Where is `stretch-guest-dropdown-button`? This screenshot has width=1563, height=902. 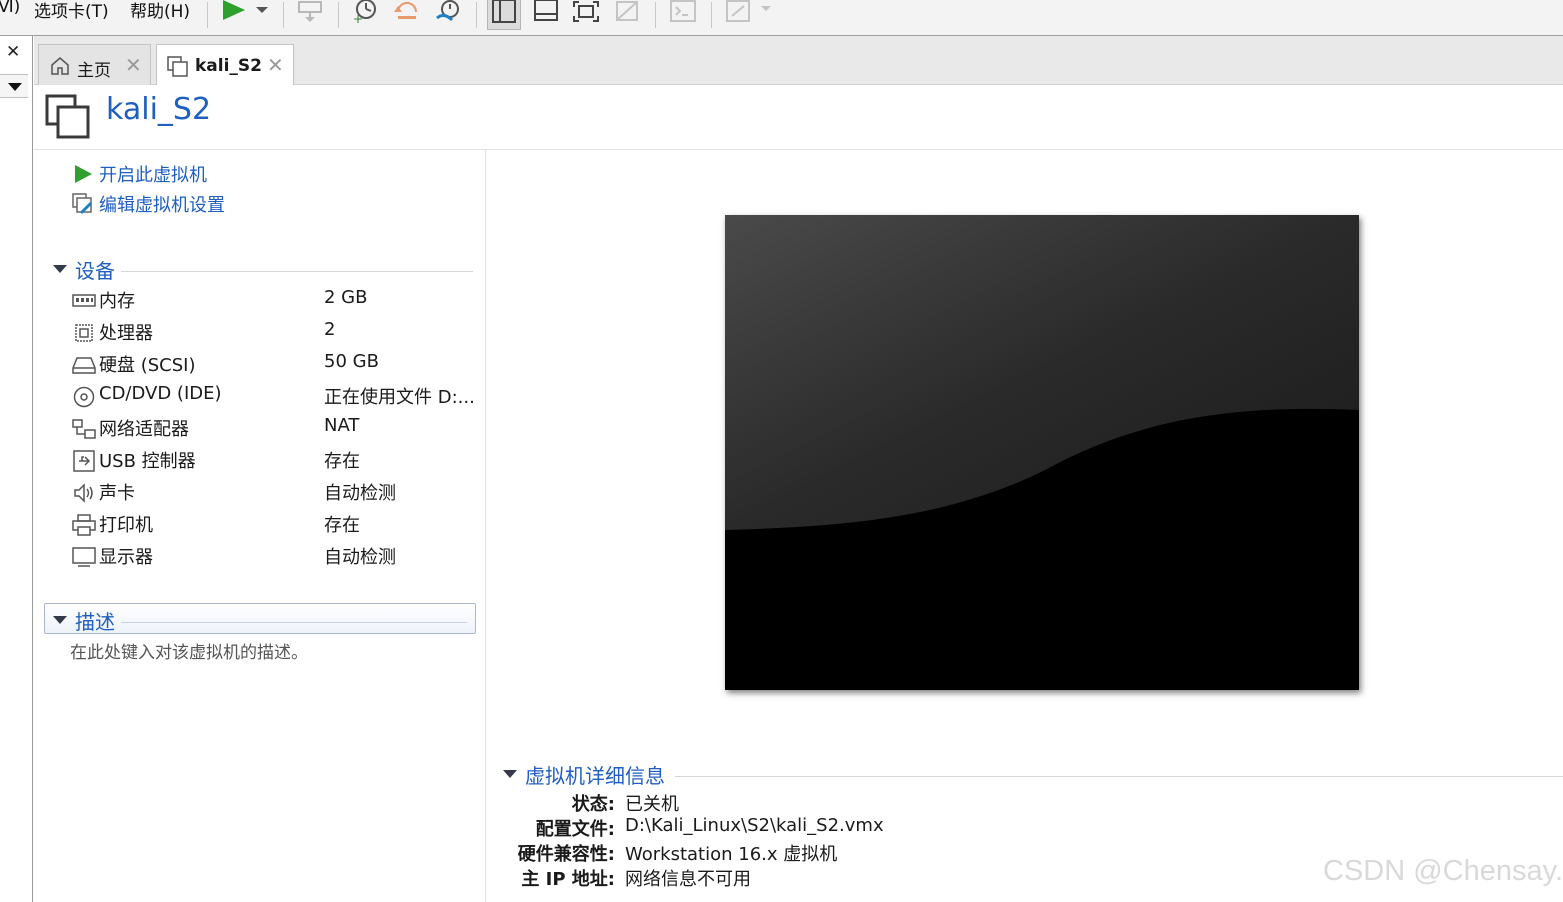 stretch-guest-dropdown-button is located at coordinates (750, 14).